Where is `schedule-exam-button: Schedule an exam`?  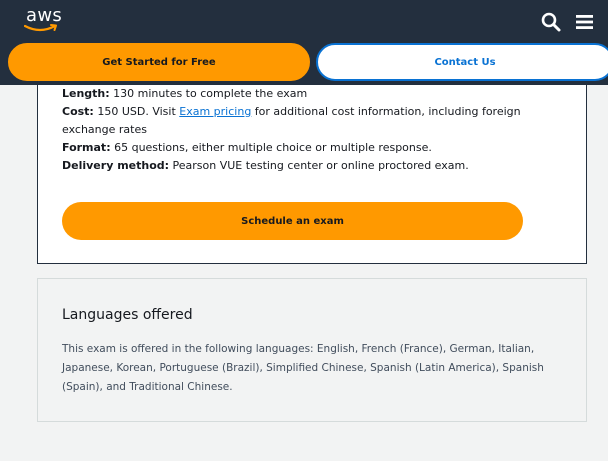 schedule-exam-button: Schedule an exam is located at coordinates (292, 221).